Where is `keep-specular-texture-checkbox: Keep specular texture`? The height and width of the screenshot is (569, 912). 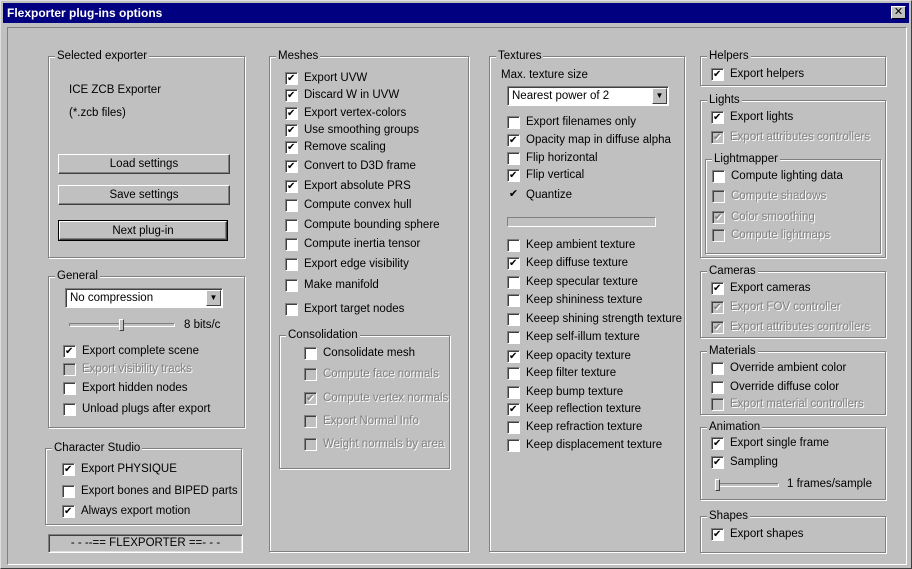
keep-specular-texture-checkbox: Keep specular texture is located at coordinates (572, 283).